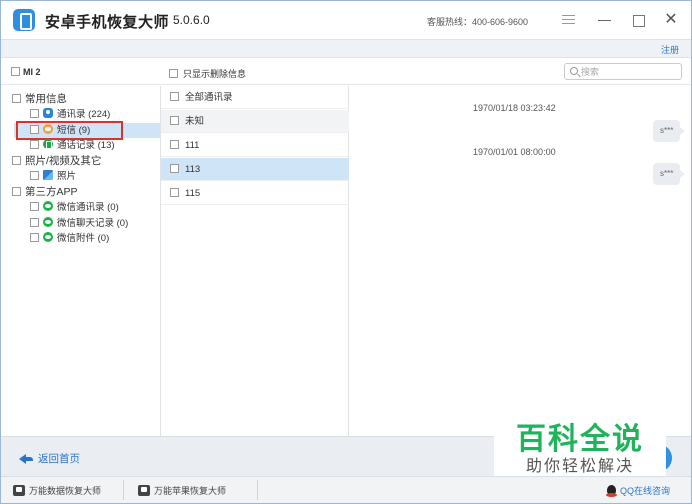  I want to click on tree-item-label: 照片, so click(67, 176).